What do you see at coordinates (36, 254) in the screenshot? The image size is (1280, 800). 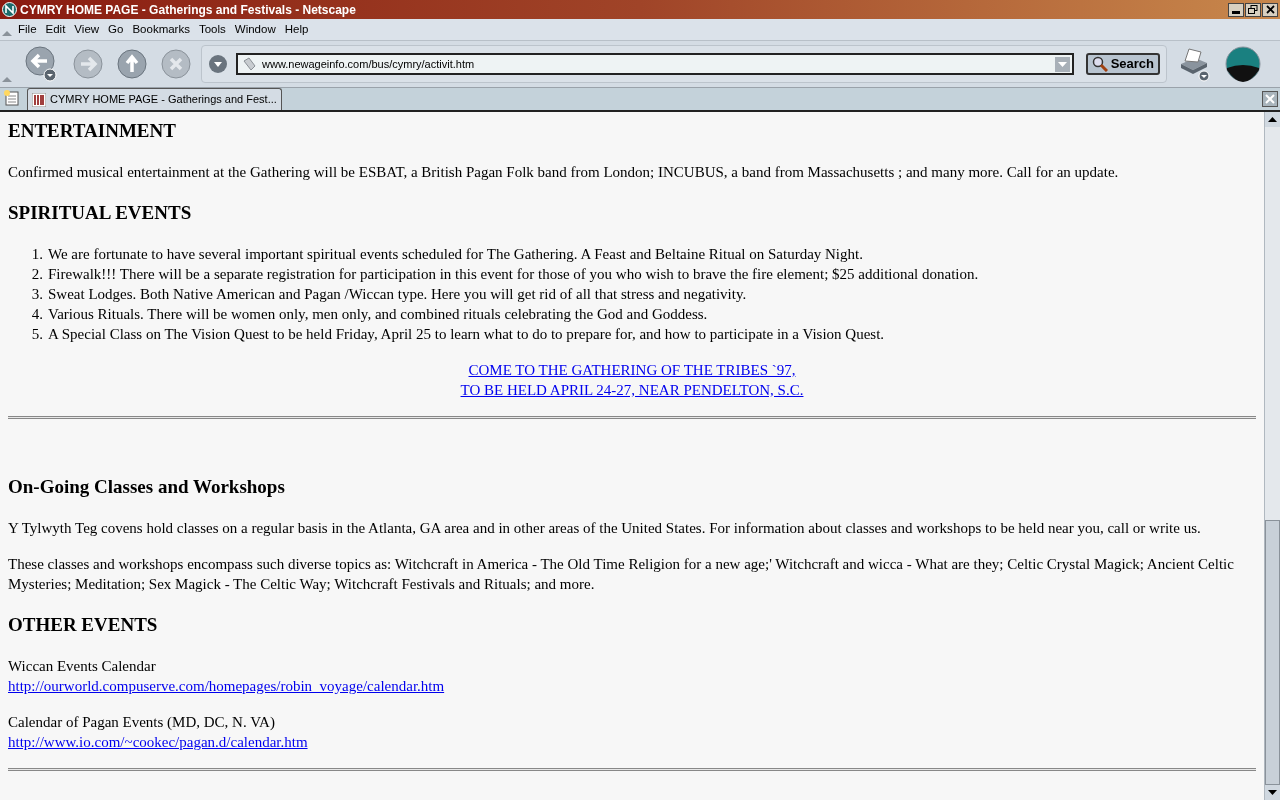 I see `list-number: 1.` at bounding box center [36, 254].